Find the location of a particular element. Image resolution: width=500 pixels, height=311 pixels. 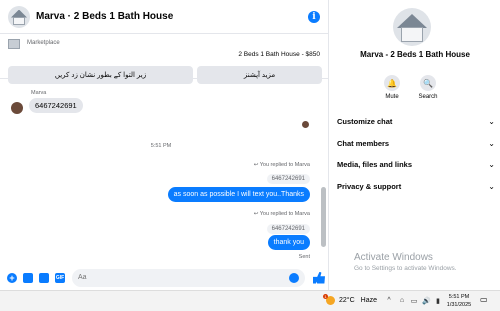

weather-widget: 1 22°C Haze is located at coordinates (350, 299).